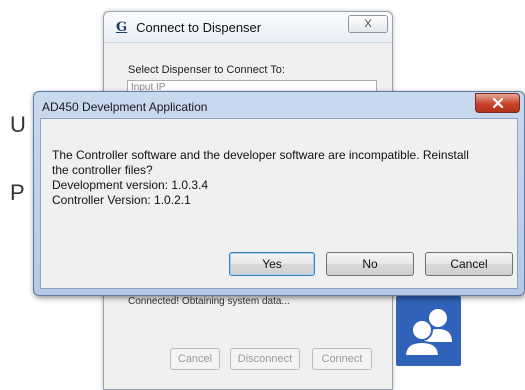  Describe the element at coordinates (130, 185) in the screenshot. I see `development-version-text: Development version: 1.0.3.4` at that location.